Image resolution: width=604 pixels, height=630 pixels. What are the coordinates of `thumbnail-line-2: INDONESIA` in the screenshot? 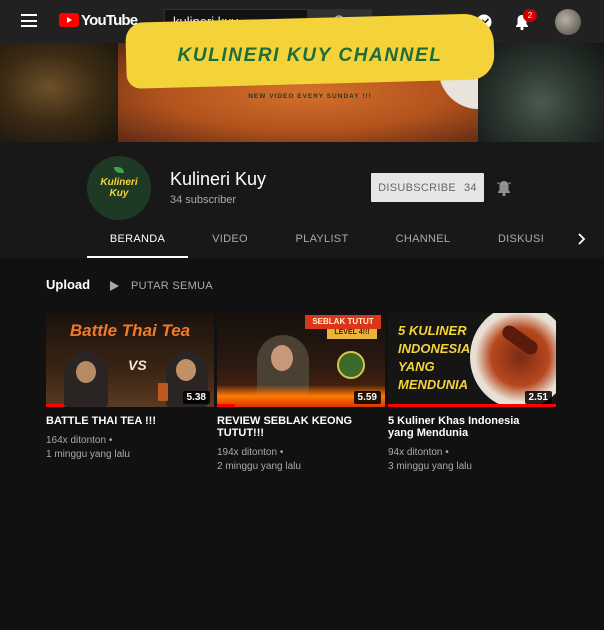 It's located at (434, 348).